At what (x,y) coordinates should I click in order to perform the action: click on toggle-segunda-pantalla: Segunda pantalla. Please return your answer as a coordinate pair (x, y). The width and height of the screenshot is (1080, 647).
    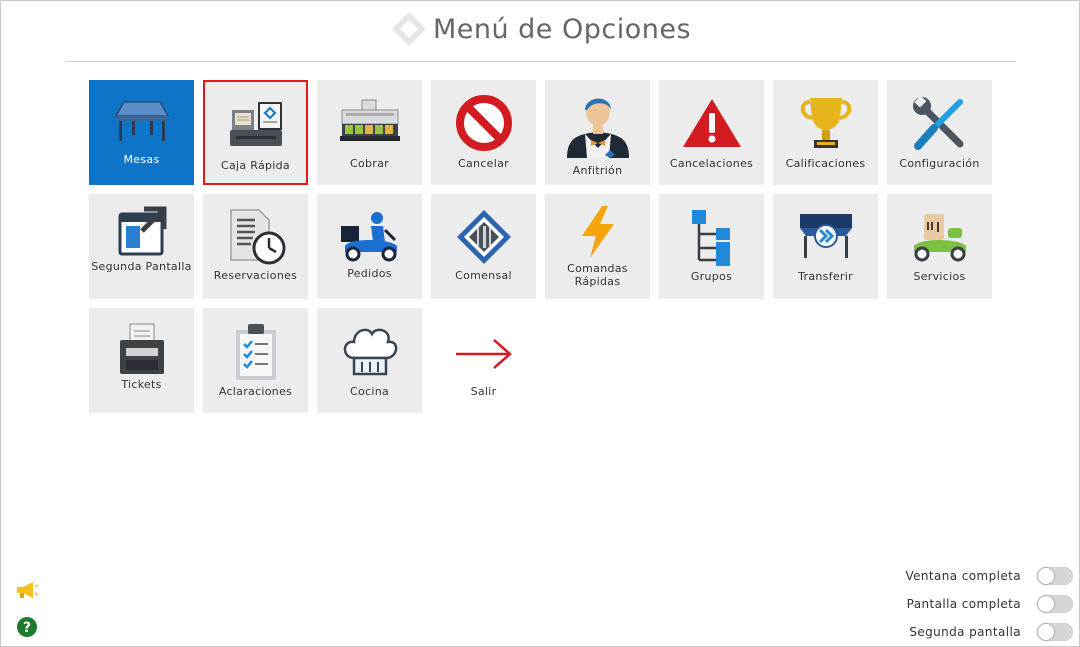
    Looking at the image, I should click on (991, 632).